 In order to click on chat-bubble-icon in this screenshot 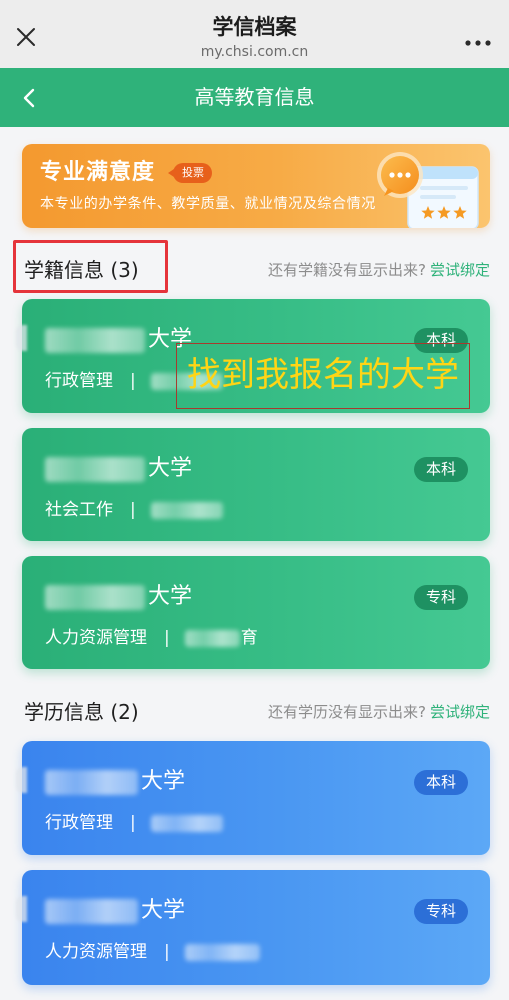, I will do `click(400, 175)`.